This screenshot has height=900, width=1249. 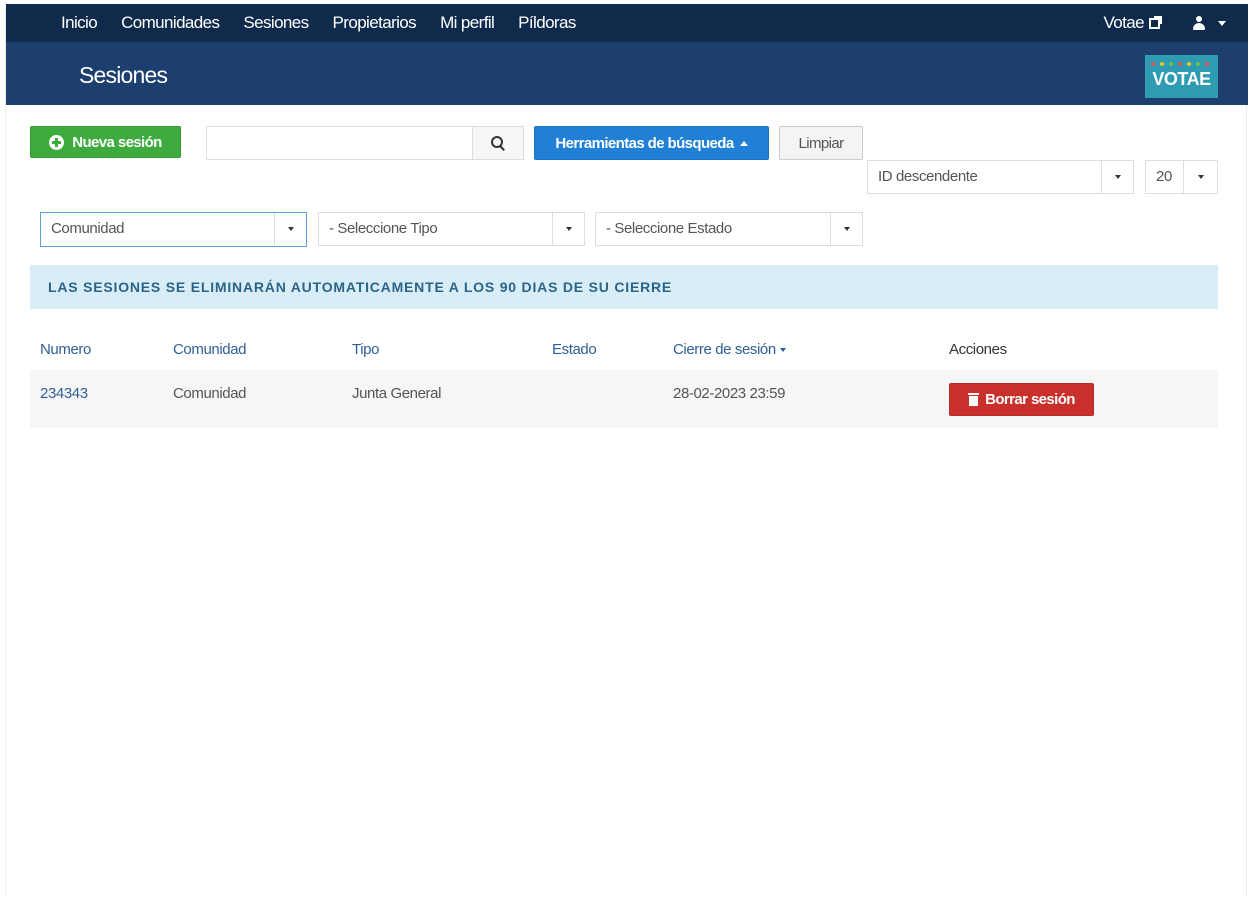 What do you see at coordinates (397, 393) in the screenshot?
I see `row-tipo: Junta General` at bounding box center [397, 393].